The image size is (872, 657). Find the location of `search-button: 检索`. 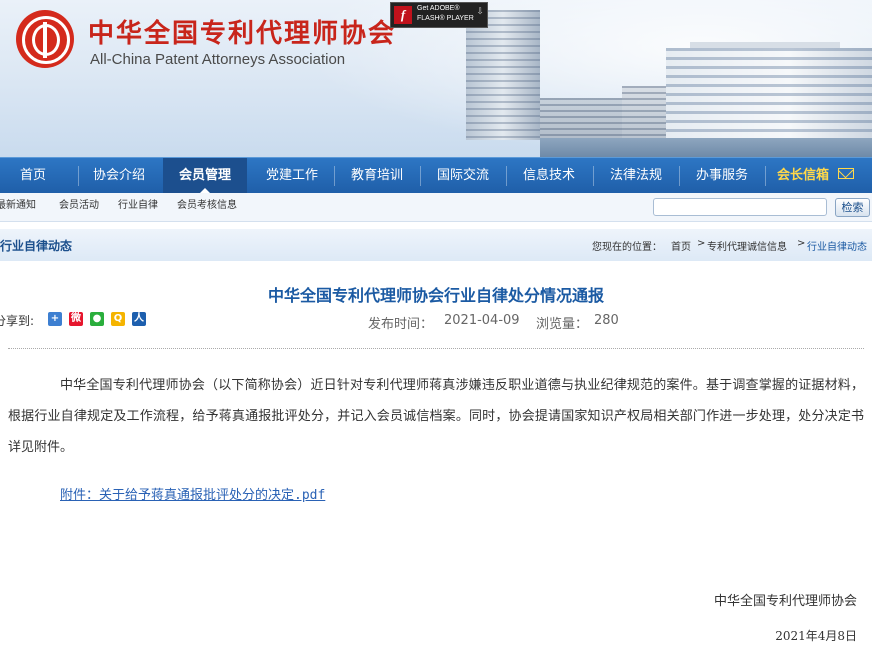

search-button: 检索 is located at coordinates (852, 207).